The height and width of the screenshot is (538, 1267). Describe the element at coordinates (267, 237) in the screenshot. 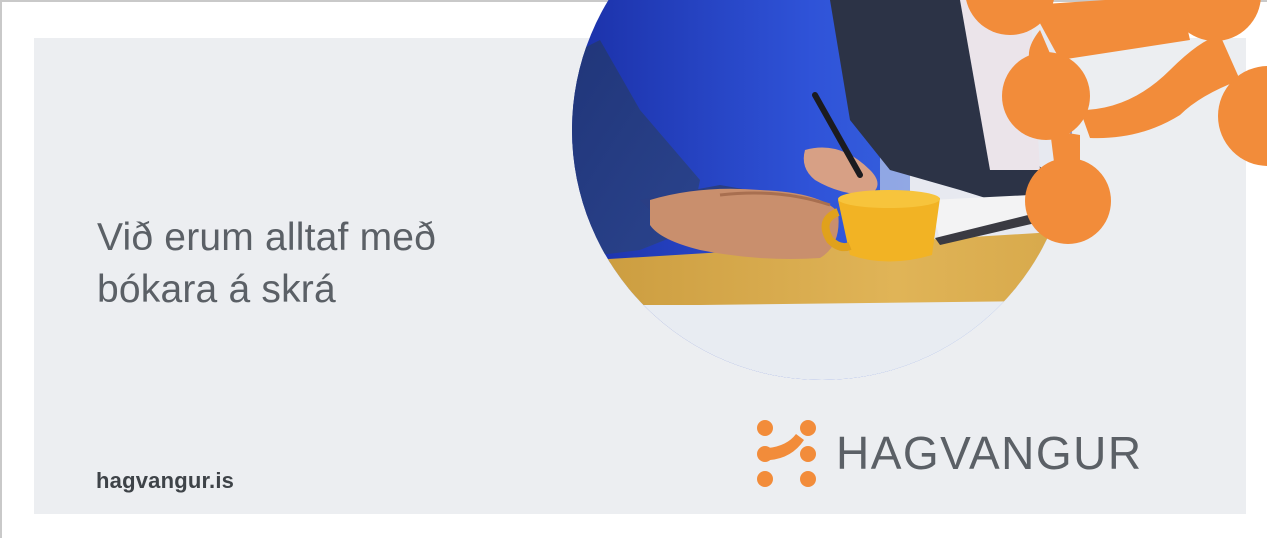

I see `headline-line-1: Við erum alltaf með` at that location.